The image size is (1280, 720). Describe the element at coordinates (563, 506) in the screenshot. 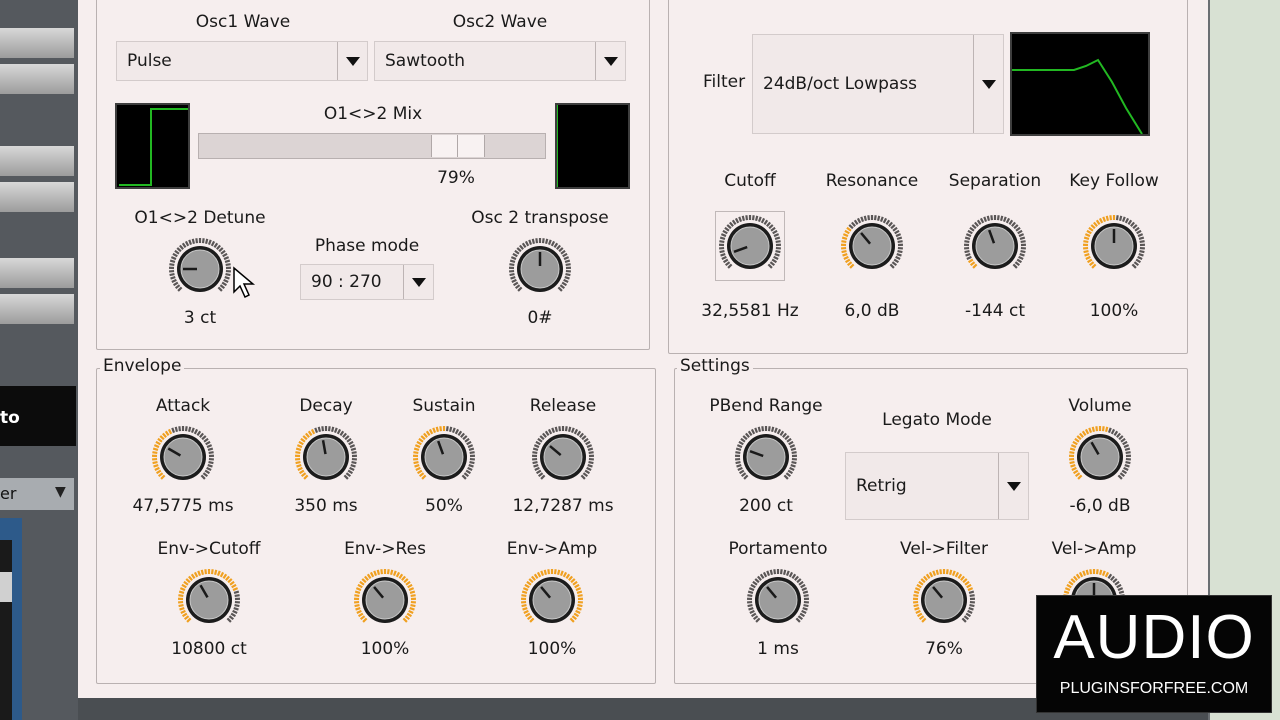

I see `release-value: 12,7287 ms` at that location.